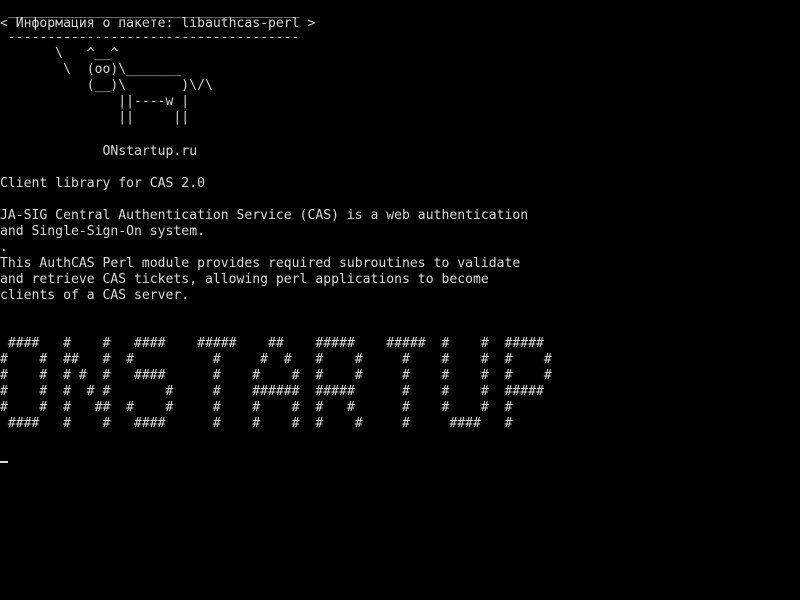  What do you see at coordinates (95, 295) in the screenshot?
I see `description-line: clients of a CAS server.` at bounding box center [95, 295].